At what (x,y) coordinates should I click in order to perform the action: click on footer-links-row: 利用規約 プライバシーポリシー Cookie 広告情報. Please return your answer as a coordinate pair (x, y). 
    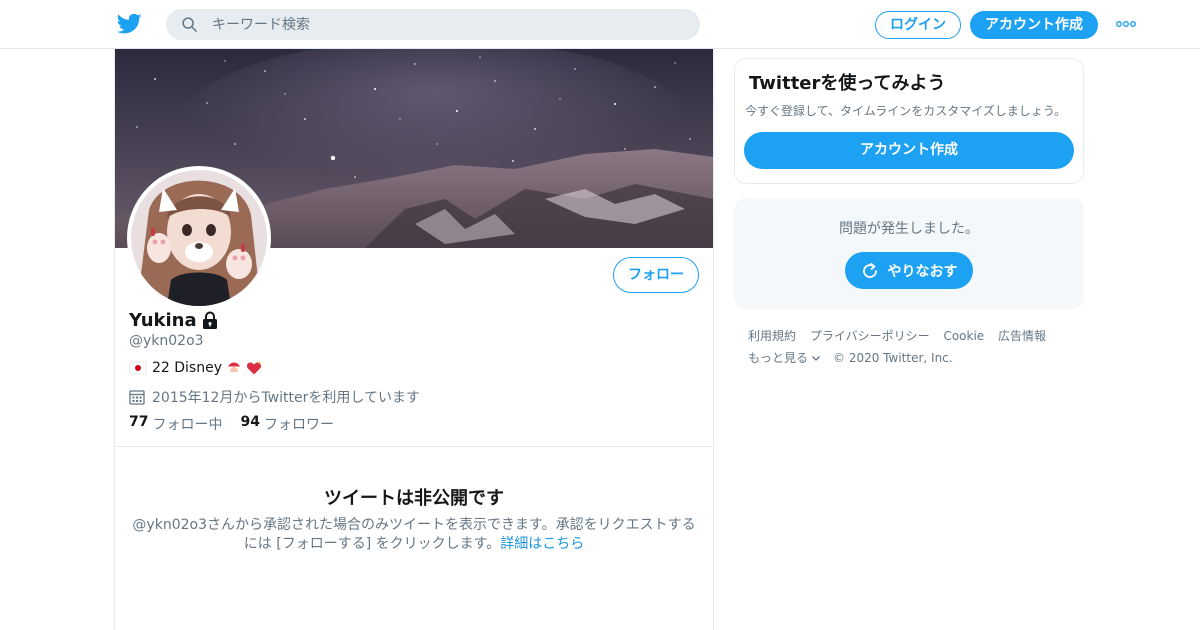
    Looking at the image, I should click on (918, 336).